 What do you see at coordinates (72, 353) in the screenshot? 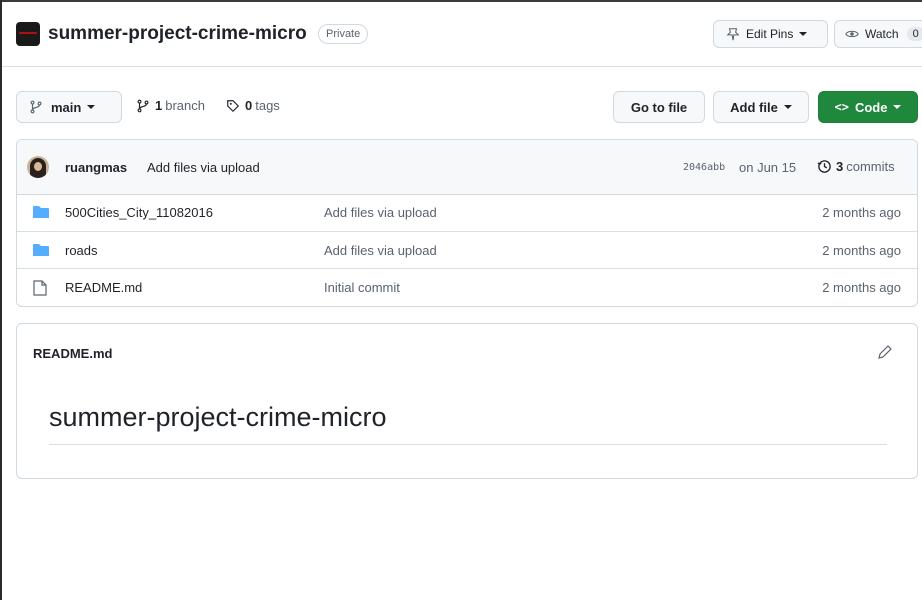
I see `readme-file-name: README.md` at bounding box center [72, 353].